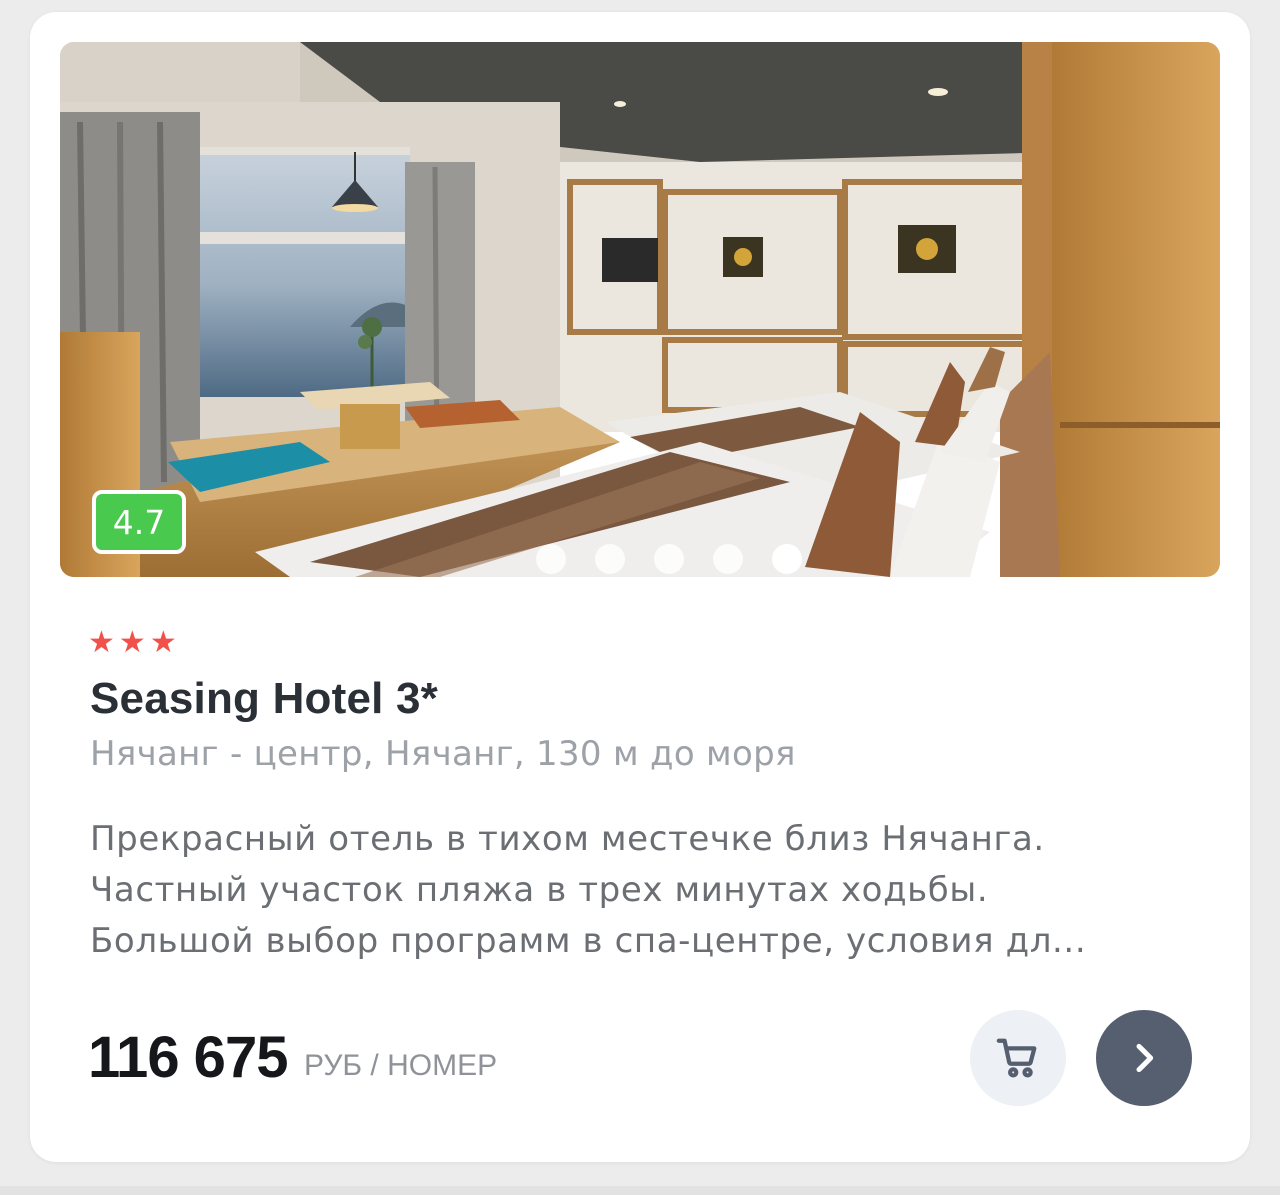 The width and height of the screenshot is (1280, 1195). I want to click on hotel-name: Seasing Hotel 3*, so click(264, 699).